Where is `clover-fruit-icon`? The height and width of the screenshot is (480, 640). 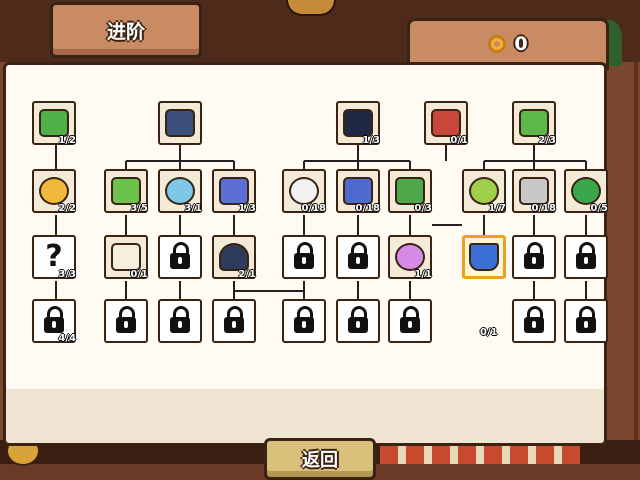
clover-fruit-icon is located at coordinates (54, 191).